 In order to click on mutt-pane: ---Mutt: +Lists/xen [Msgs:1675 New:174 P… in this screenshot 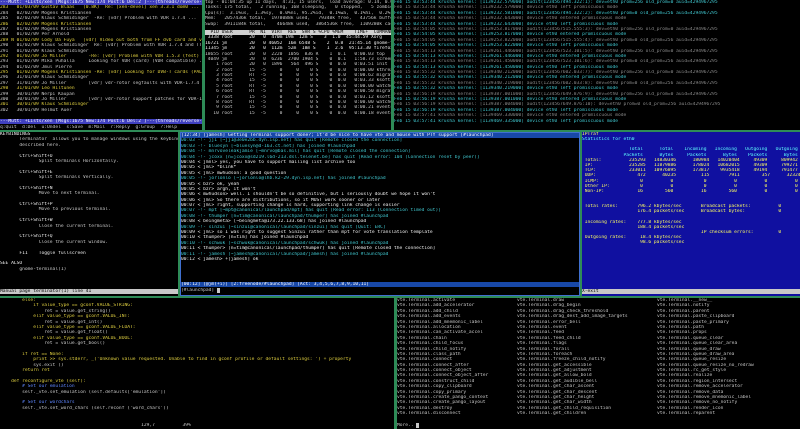, I will do `click(101, 65)`.